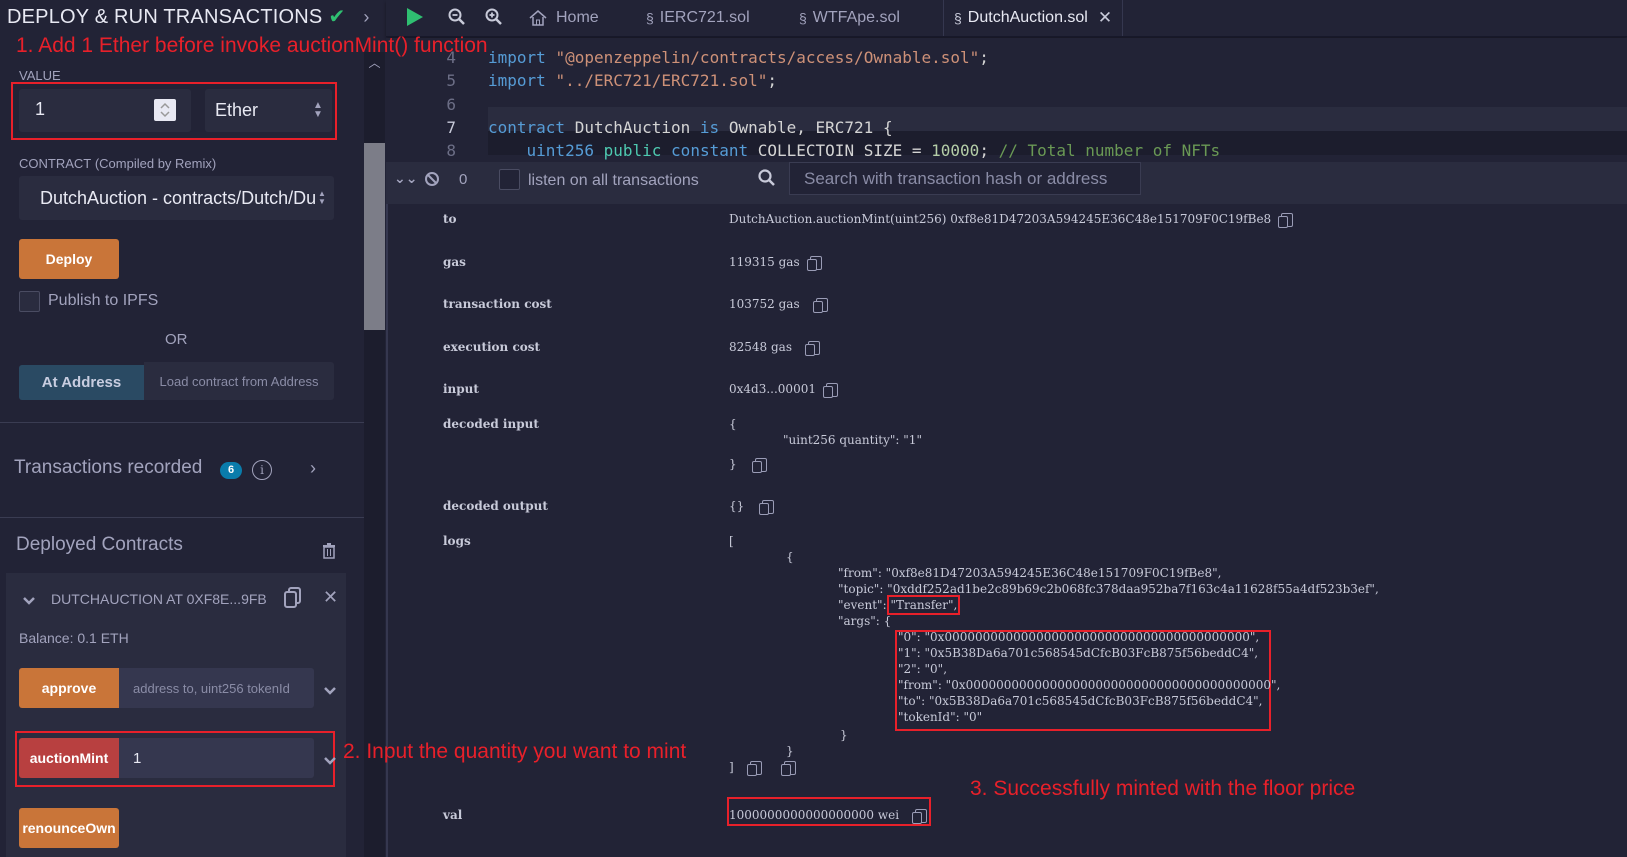  Describe the element at coordinates (69, 688) in the screenshot. I see `approve-button: approve` at that location.